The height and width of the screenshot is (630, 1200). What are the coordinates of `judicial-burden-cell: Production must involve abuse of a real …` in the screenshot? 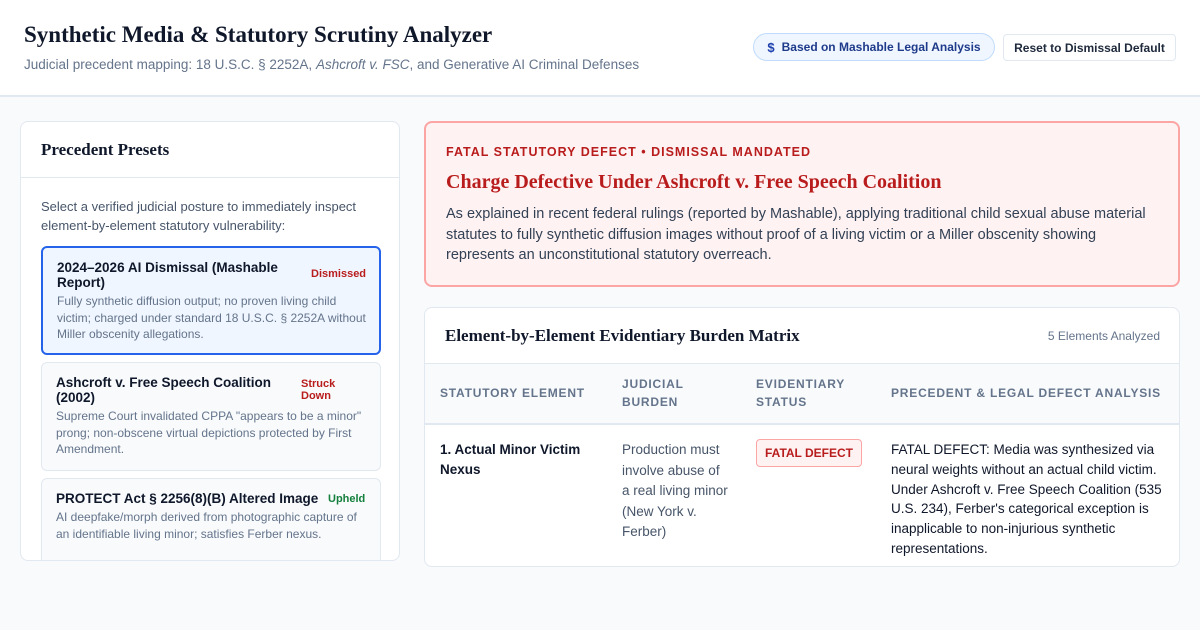 It's located at (675, 490).